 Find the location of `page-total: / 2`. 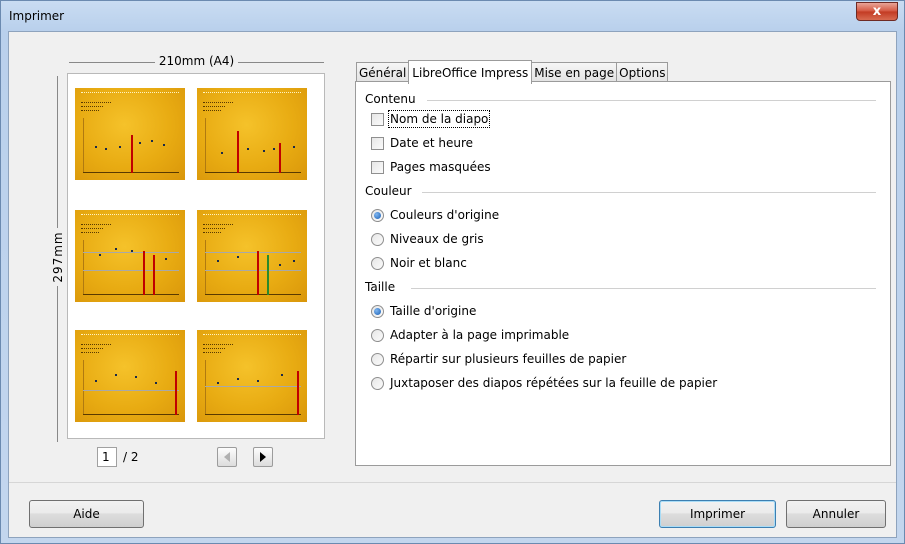

page-total: / 2 is located at coordinates (131, 457).